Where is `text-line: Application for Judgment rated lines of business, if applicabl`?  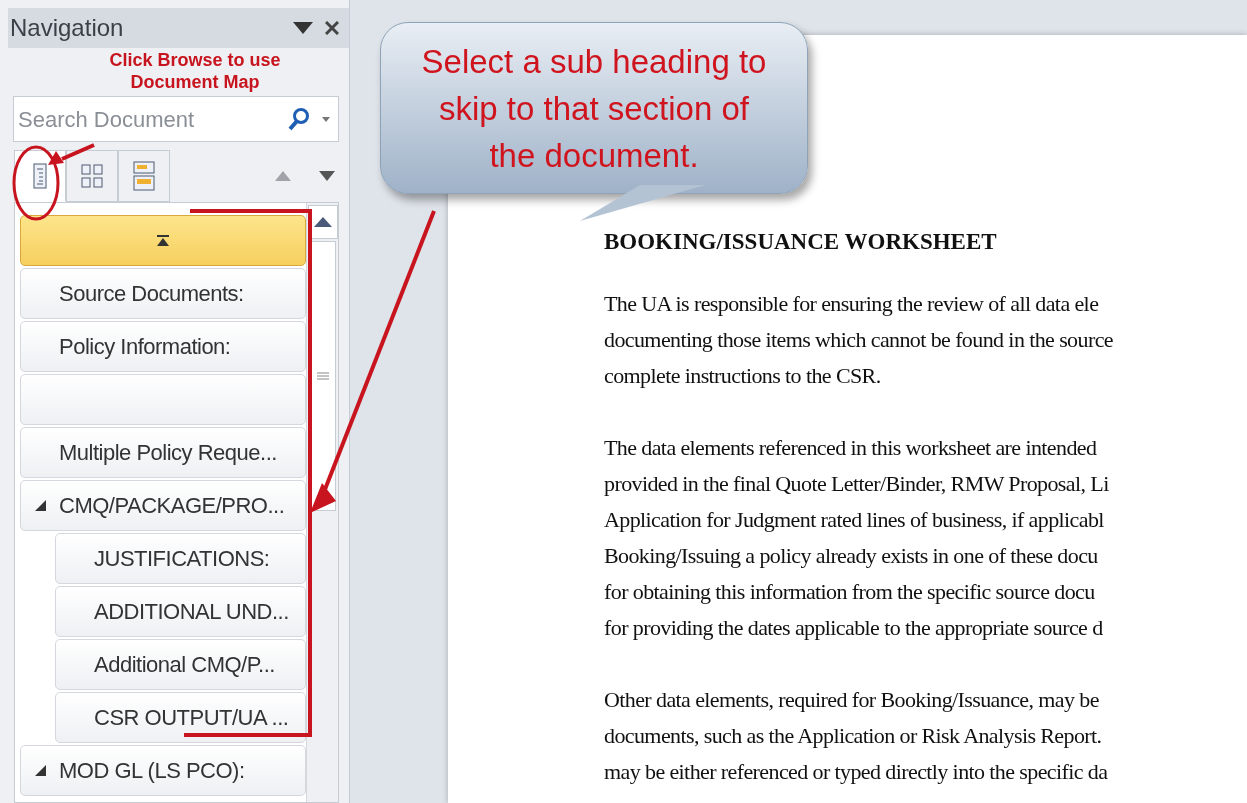
text-line: Application for Judgment rated lines of business, if applicabl is located at coordinates (854, 519).